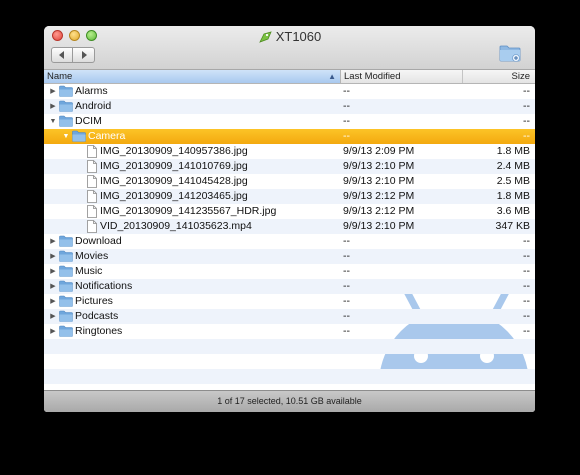 This screenshot has width=580, height=475. What do you see at coordinates (192, 76) in the screenshot?
I see `name-column-header: Name ▲` at bounding box center [192, 76].